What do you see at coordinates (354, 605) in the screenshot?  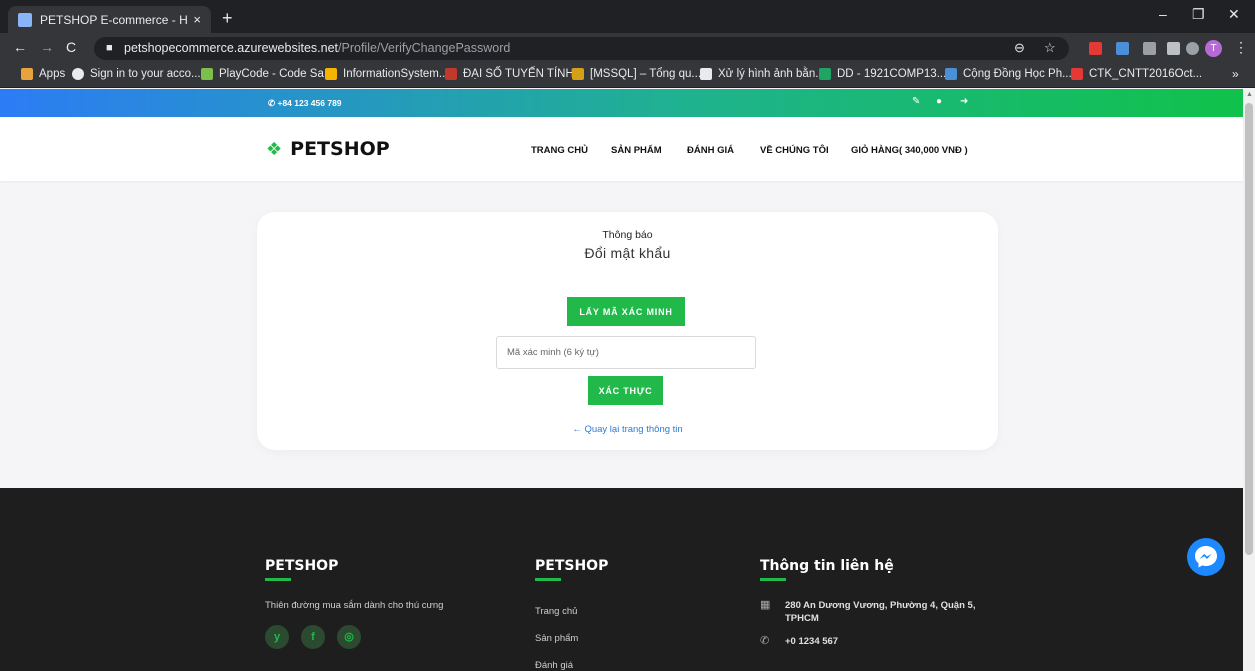 I see `footer-tagline: Thiên đường mua sắm dành cho thú cưng` at bounding box center [354, 605].